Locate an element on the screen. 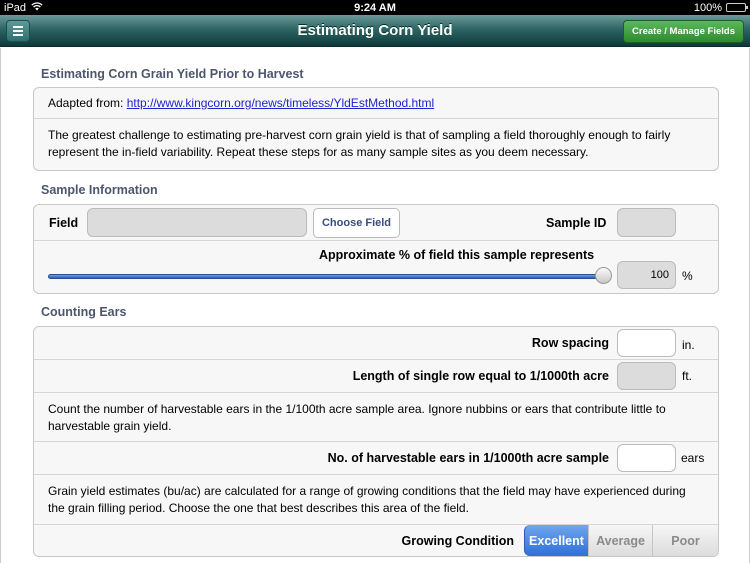 This screenshot has width=750, height=563. sample-id-input is located at coordinates (646, 222).